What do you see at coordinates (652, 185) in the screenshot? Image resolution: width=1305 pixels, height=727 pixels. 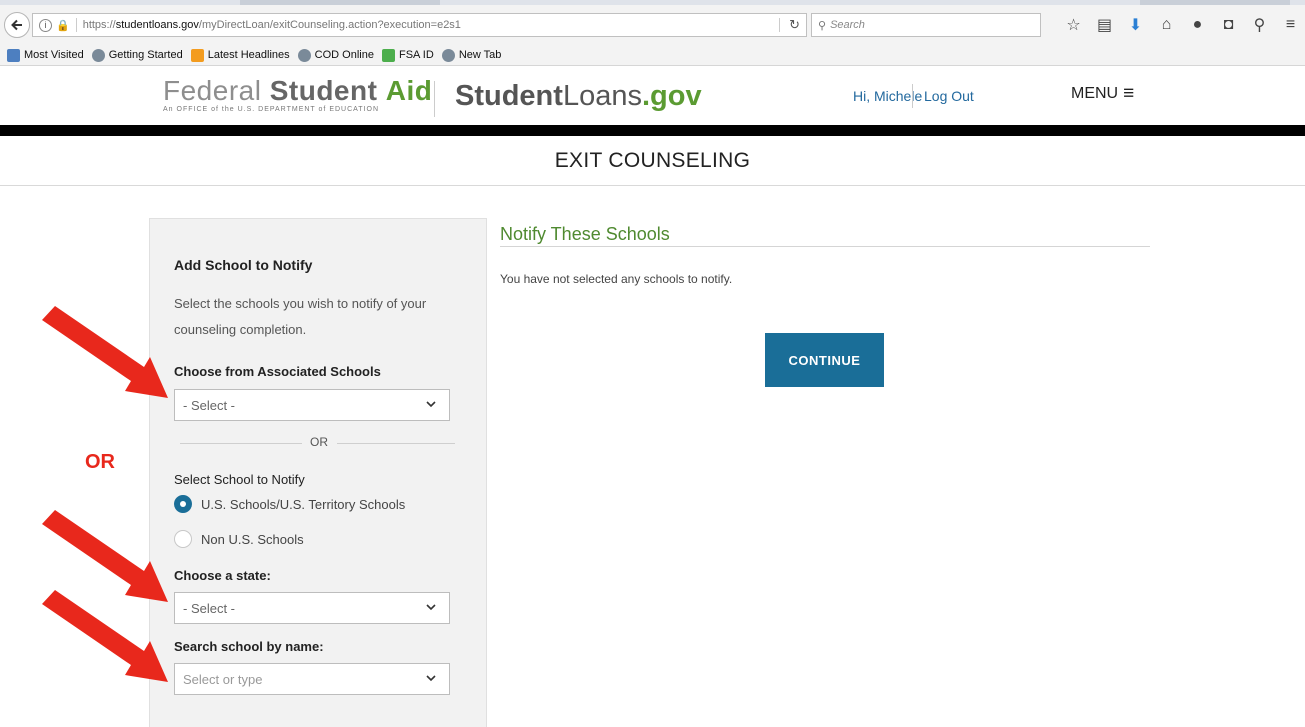 I see `title-divider` at bounding box center [652, 185].